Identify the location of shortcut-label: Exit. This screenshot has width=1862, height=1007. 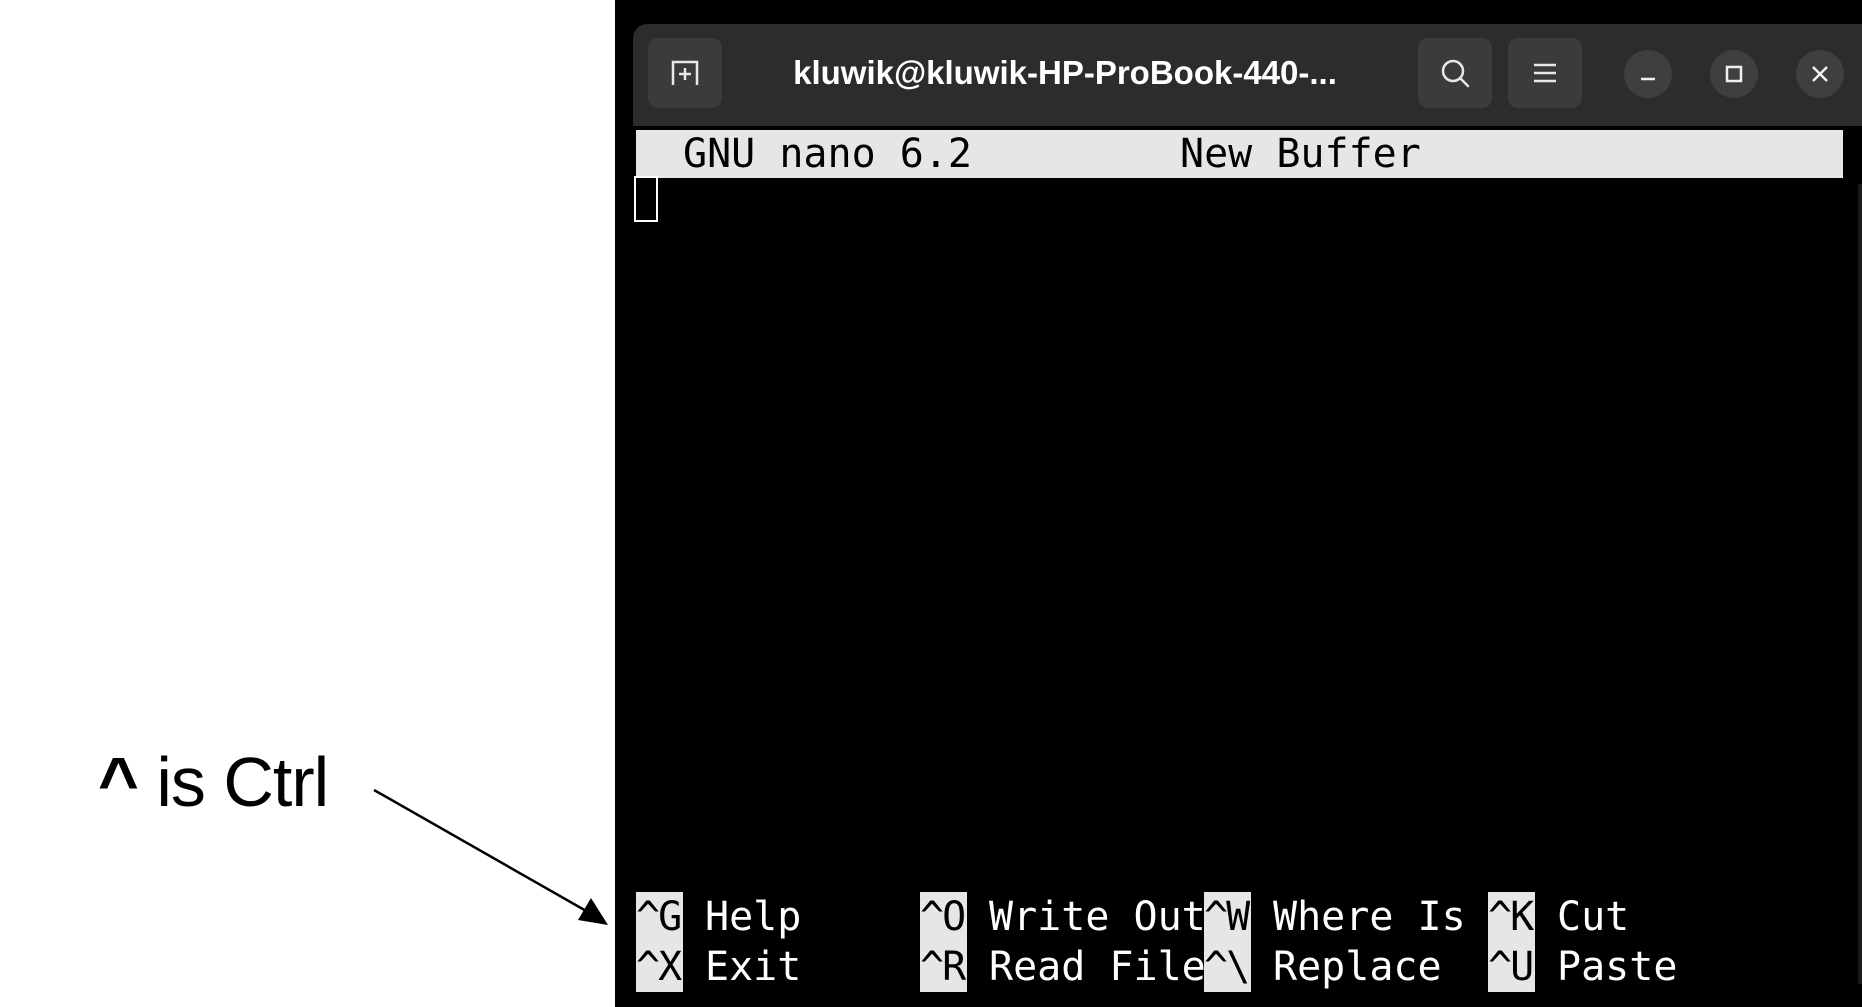
(753, 967).